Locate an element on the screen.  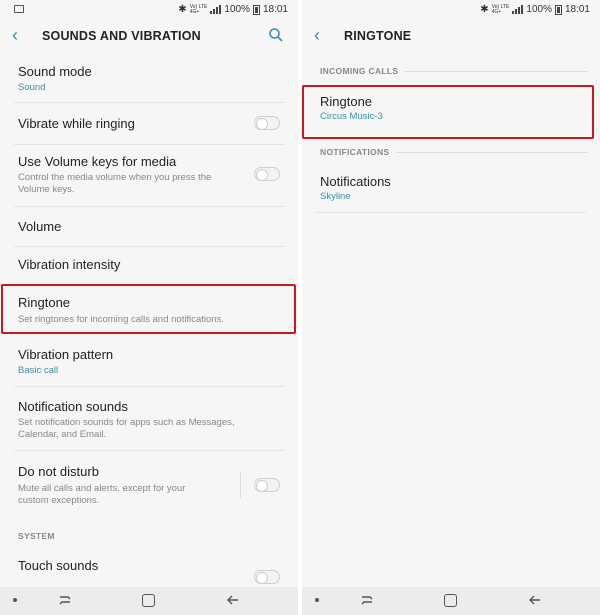
section-header-incoming-calls: INCOMING CALLS is located at coordinates (359, 71).